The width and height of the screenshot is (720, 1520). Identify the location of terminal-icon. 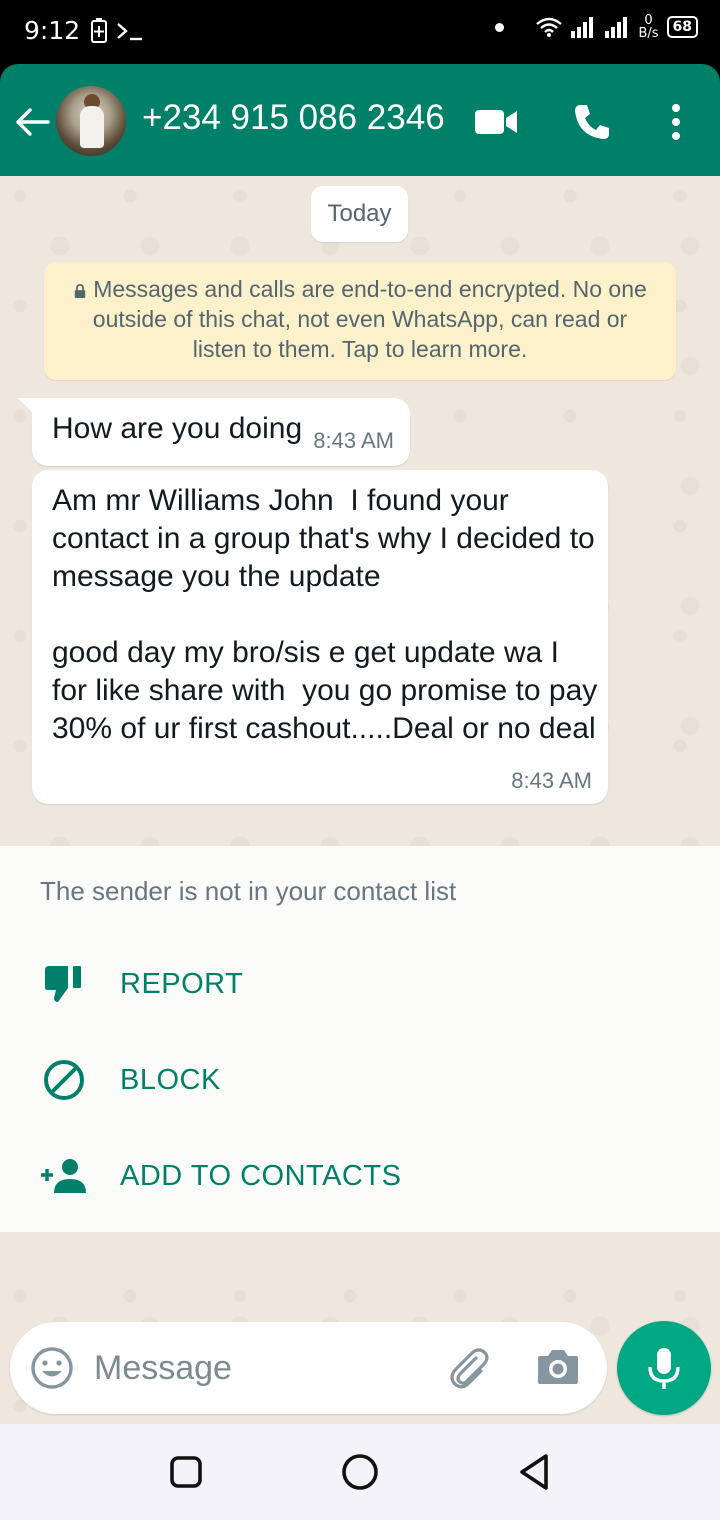
(129, 32).